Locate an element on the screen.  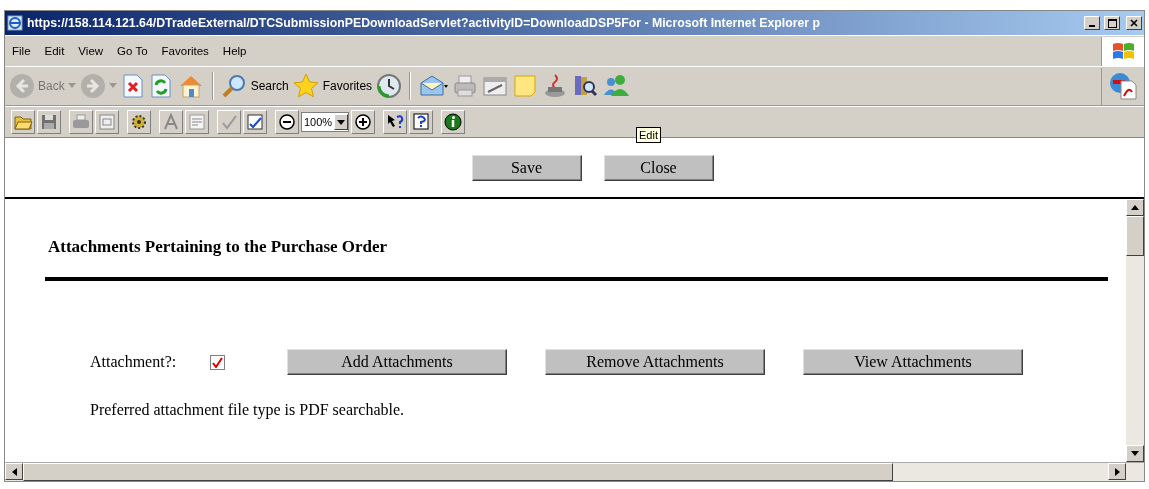
checkmark-icon is located at coordinates (217, 362).